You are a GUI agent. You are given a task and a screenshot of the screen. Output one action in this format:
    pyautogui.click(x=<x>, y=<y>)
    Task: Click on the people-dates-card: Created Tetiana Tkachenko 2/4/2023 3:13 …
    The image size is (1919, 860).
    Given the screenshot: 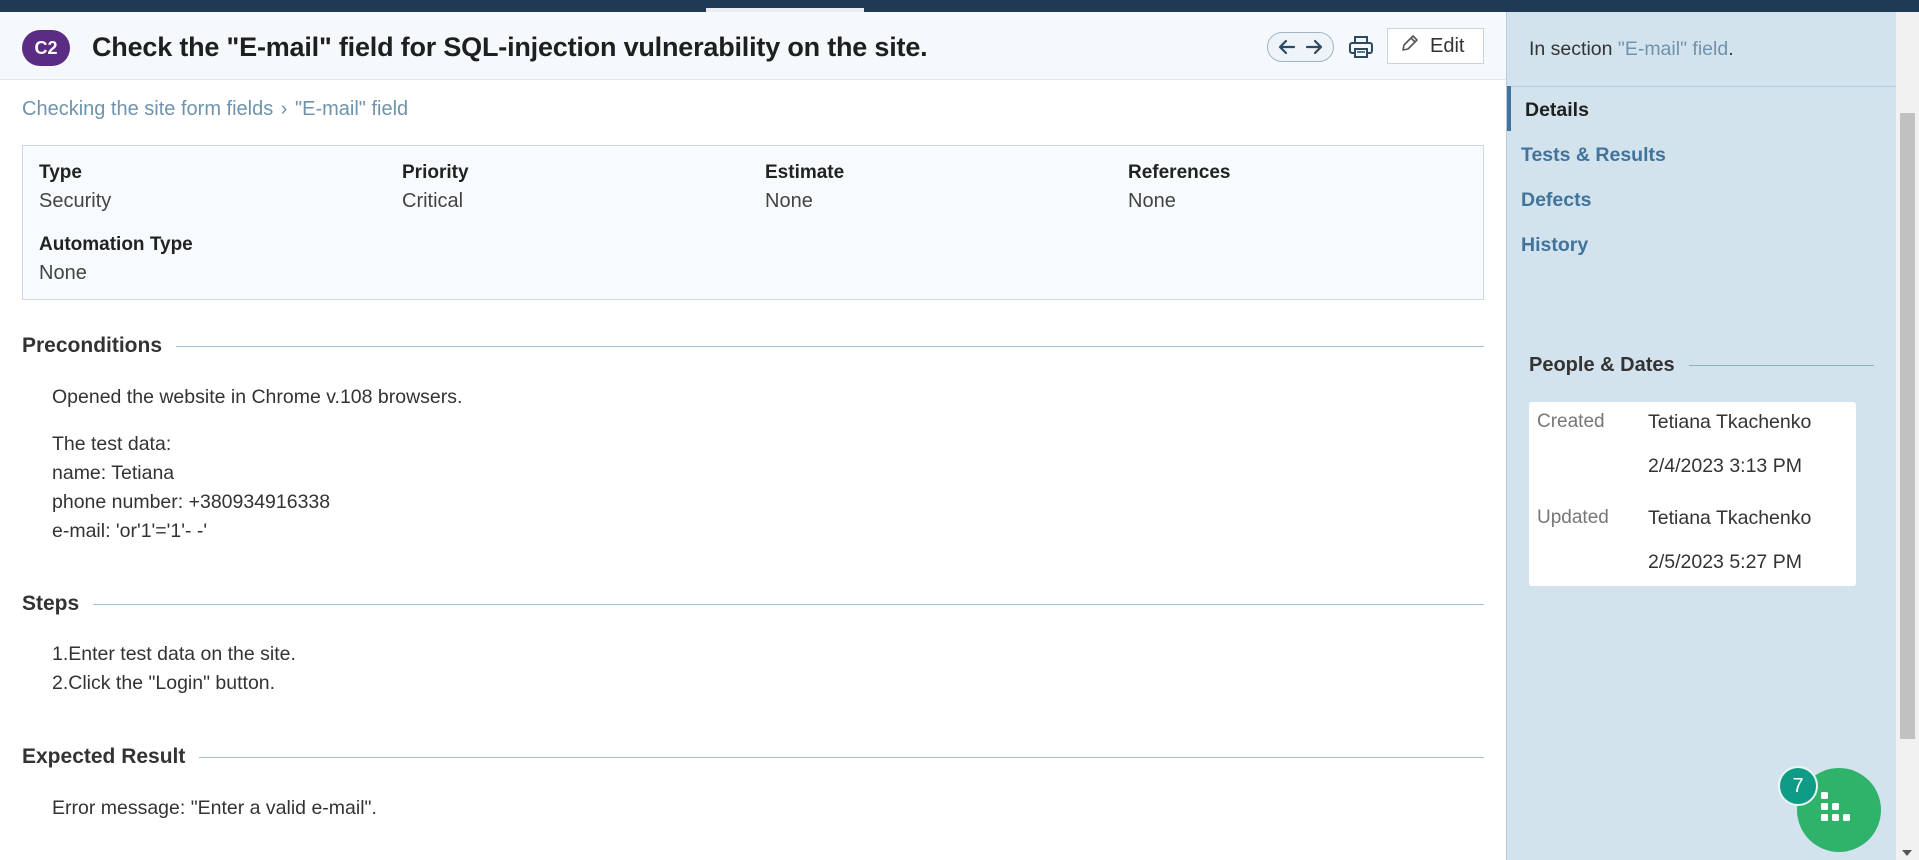 What is the action you would take?
    pyautogui.click(x=1692, y=494)
    